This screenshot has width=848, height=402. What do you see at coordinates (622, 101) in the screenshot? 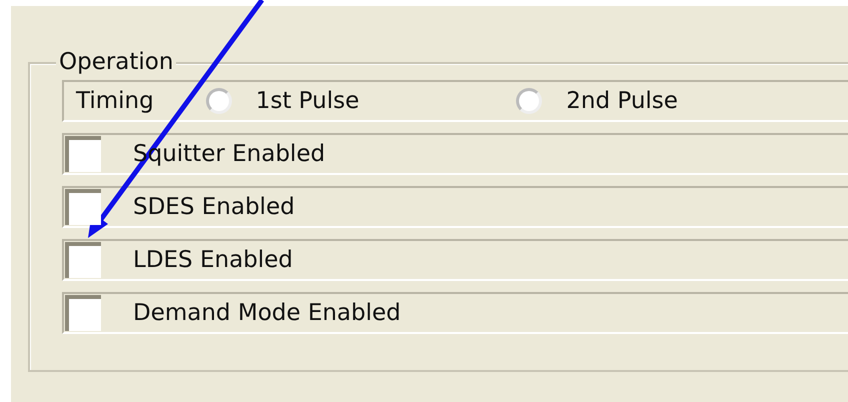
I see `radio-label: 2nd Pulse` at bounding box center [622, 101].